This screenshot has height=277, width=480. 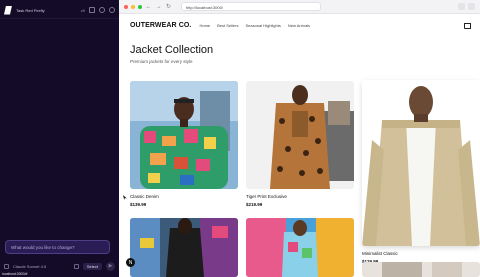 I want to click on prompt-toolbar: Claude Sonnet 4.5 Select ▶, so click(x=59, y=266).